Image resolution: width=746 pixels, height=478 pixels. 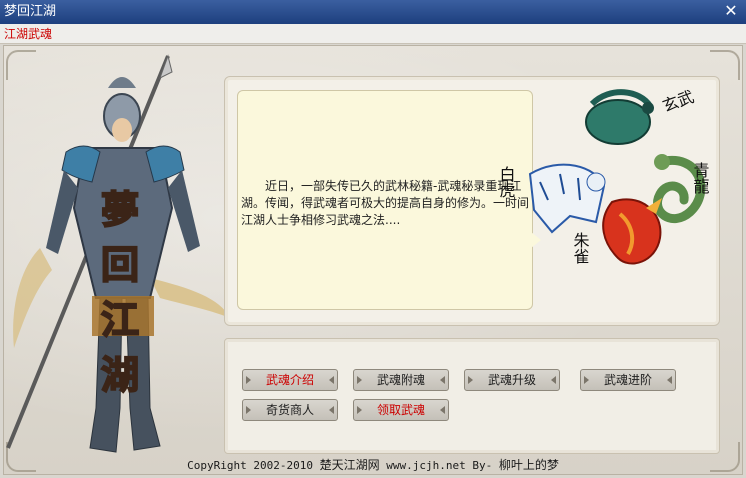 What do you see at coordinates (512, 380) in the screenshot?
I see `wuhun-upgrade-button: 武魂升级` at bounding box center [512, 380].